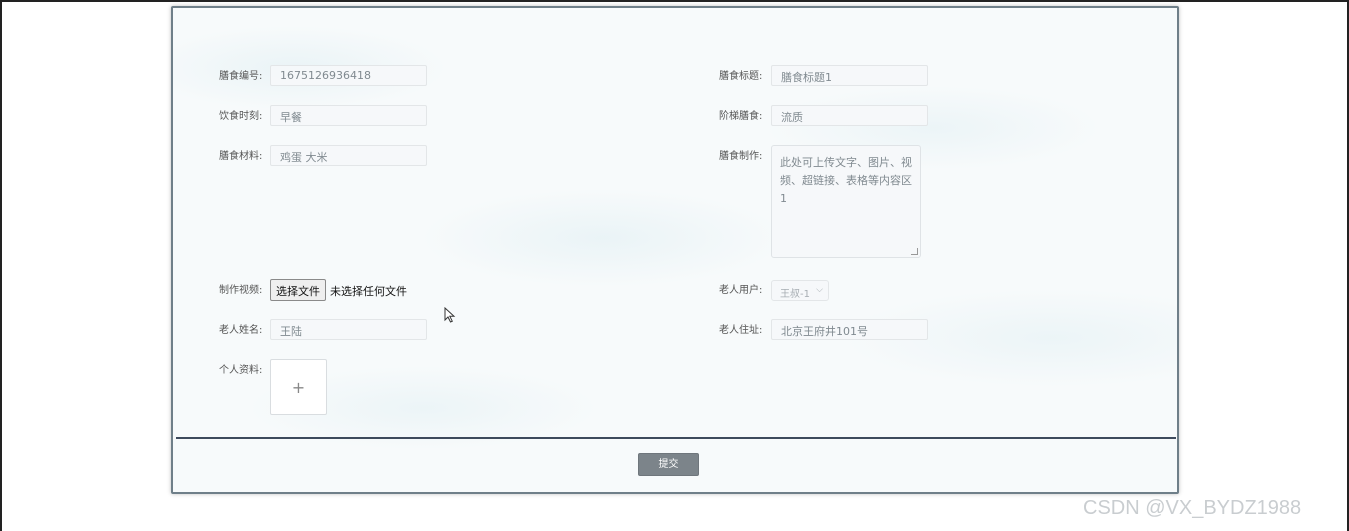 The width and height of the screenshot is (1349, 531). What do you see at coordinates (241, 156) in the screenshot?
I see `meal-material-label: 膳食材料:` at bounding box center [241, 156].